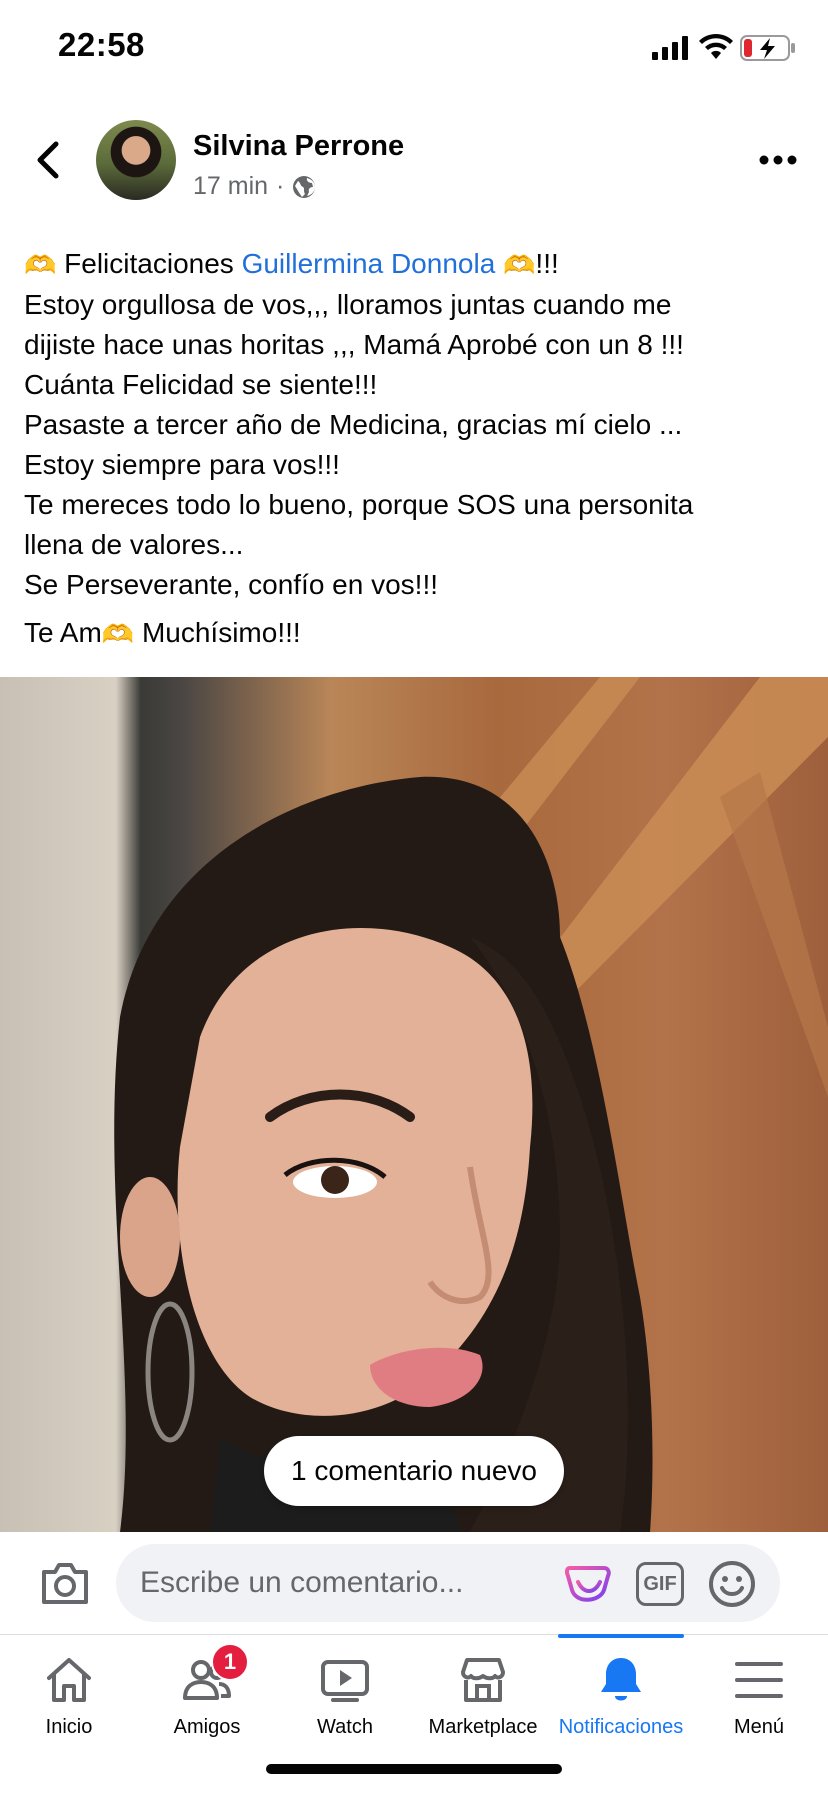 This screenshot has width=828, height=1793. Describe the element at coordinates (182, 464) in the screenshot. I see `post-line: Estoy siempre para vos!!!` at that location.